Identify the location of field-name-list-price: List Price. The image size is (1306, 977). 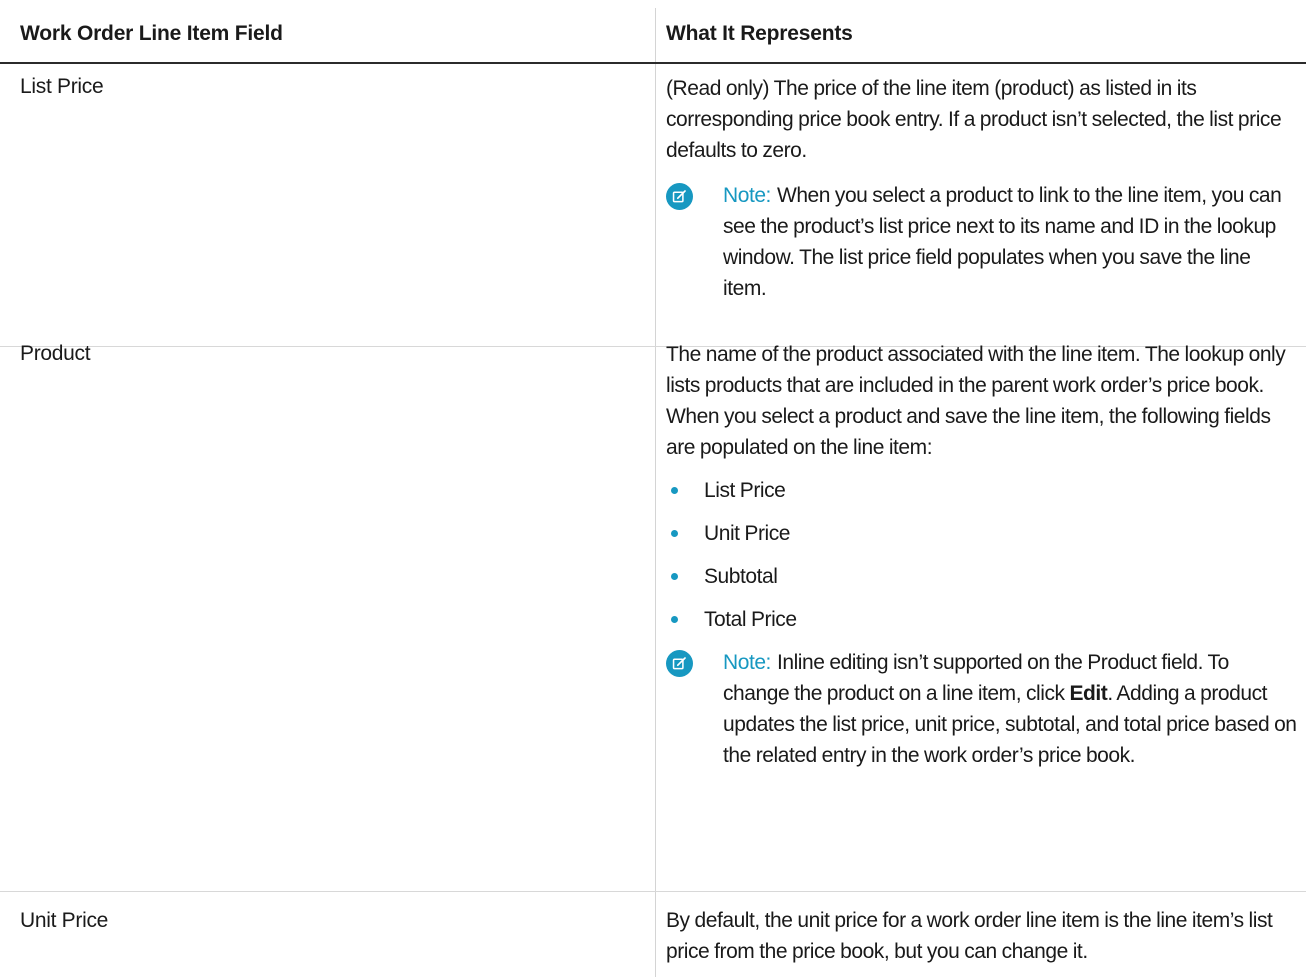
(62, 86).